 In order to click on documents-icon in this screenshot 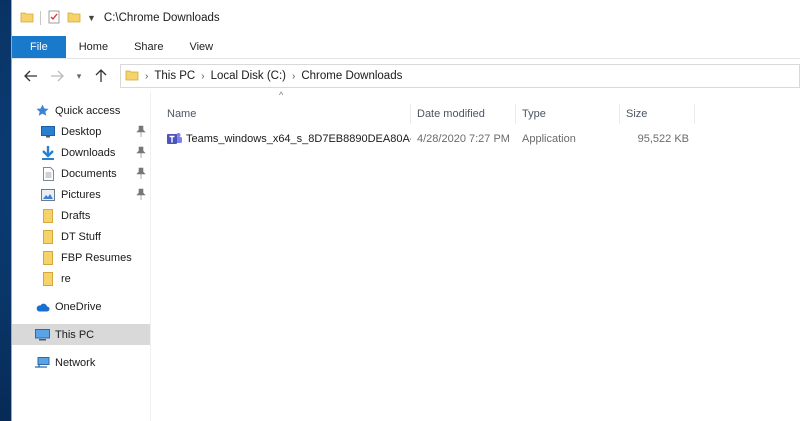, I will do `click(48, 173)`.